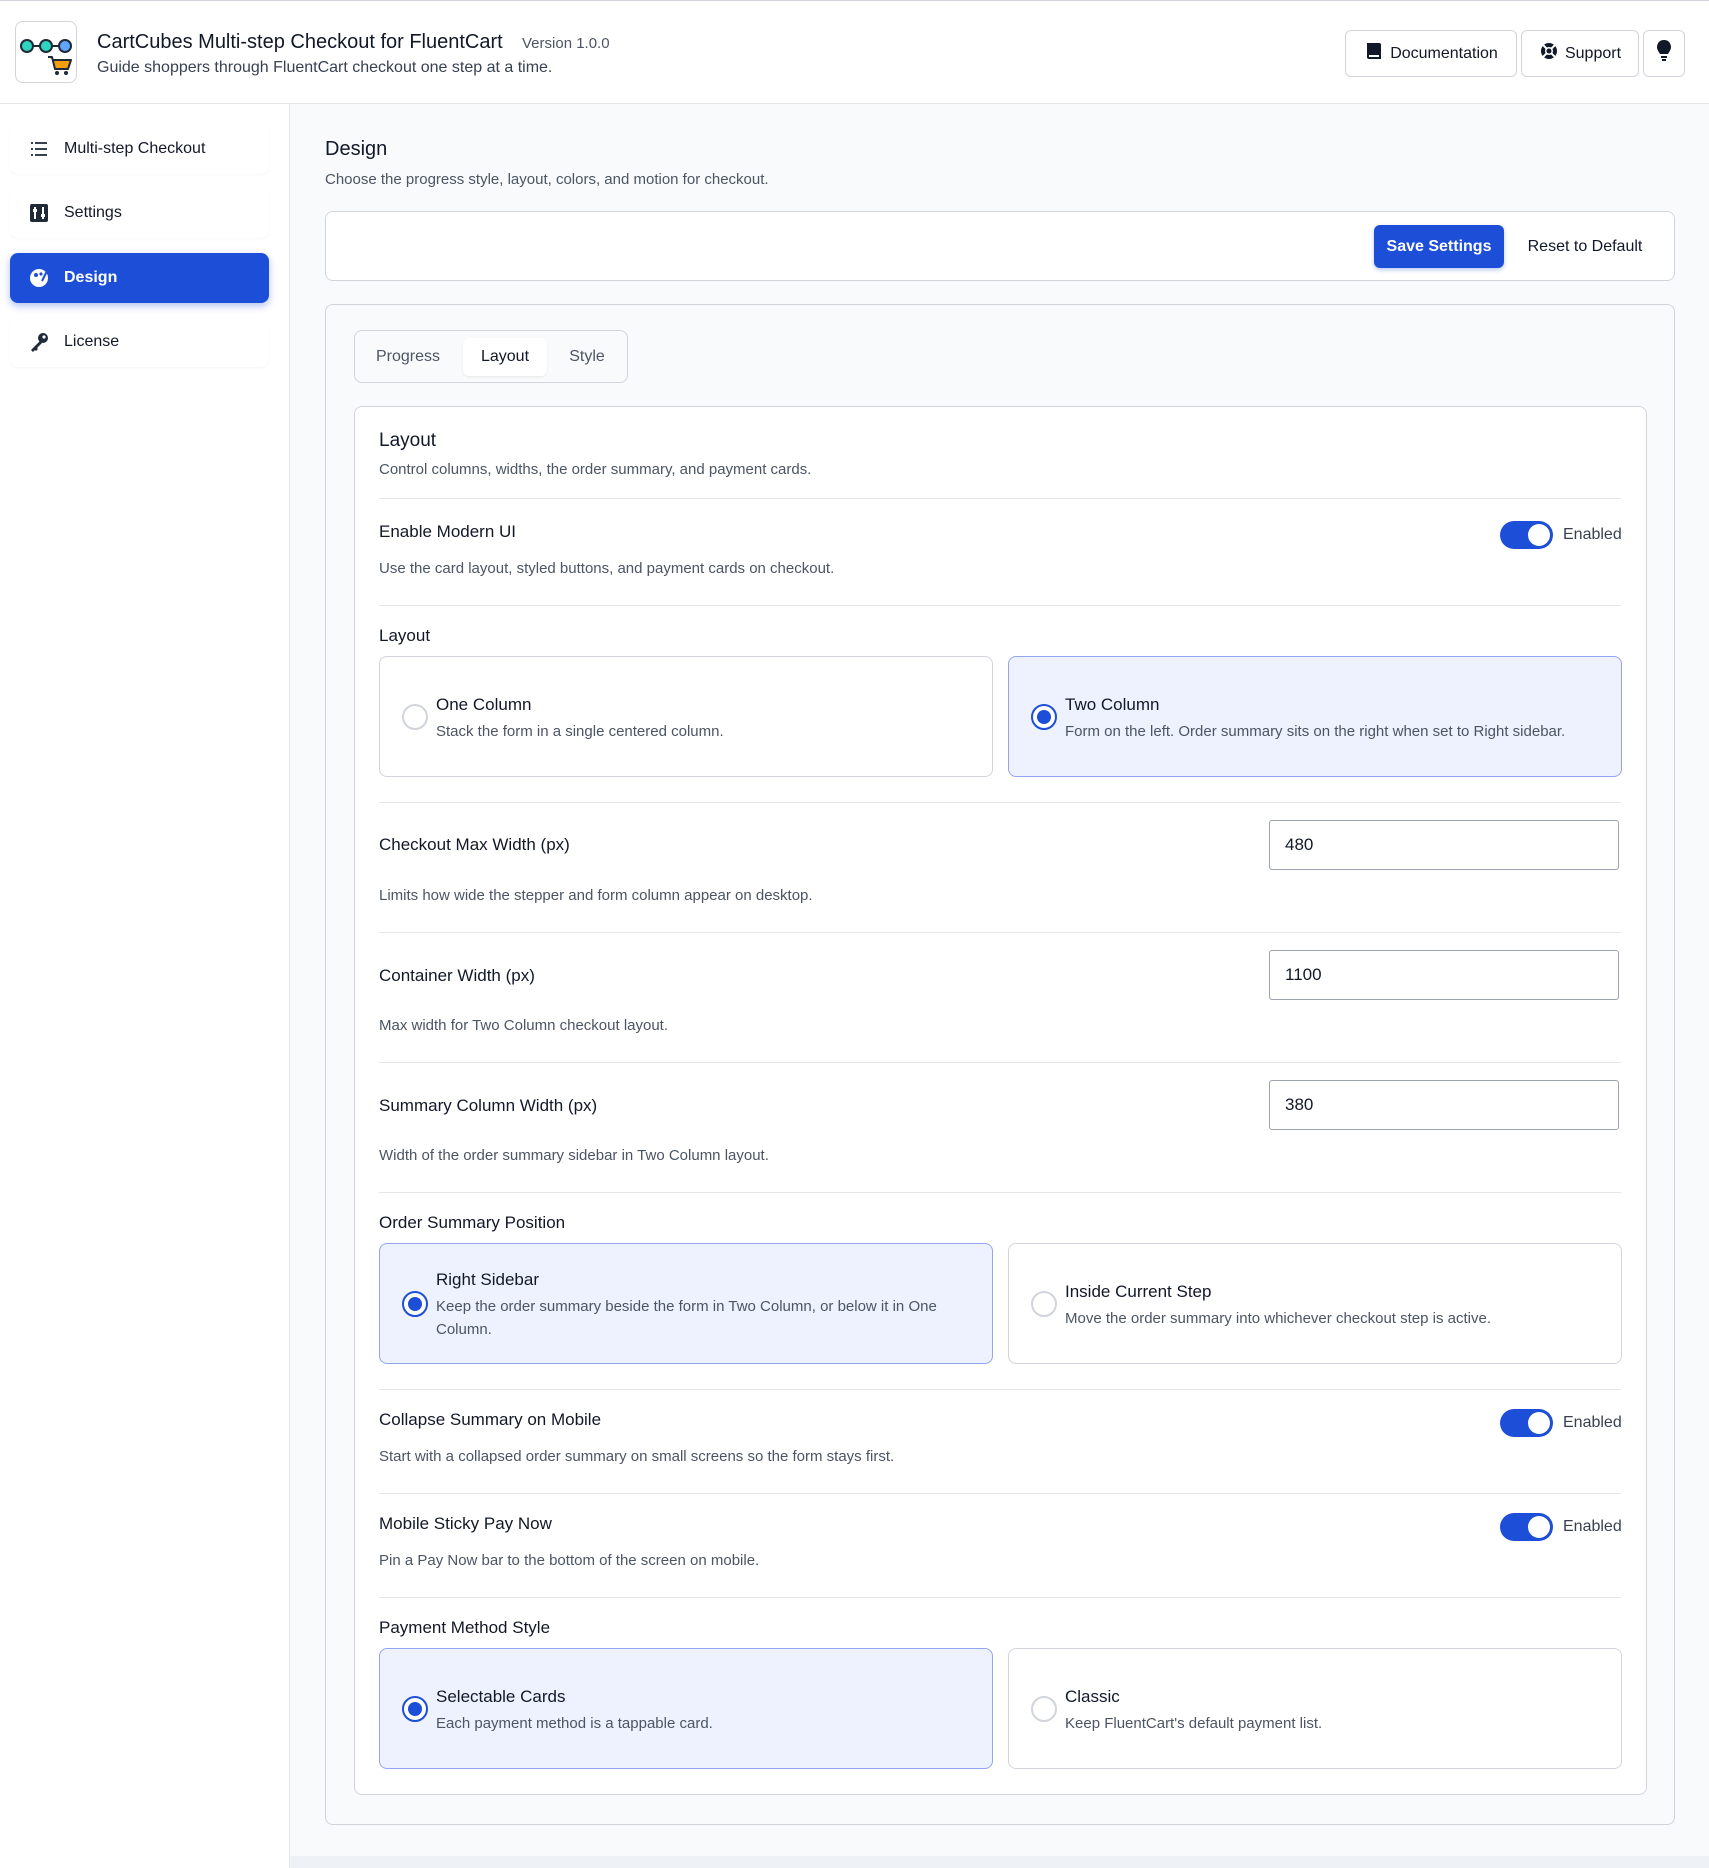  What do you see at coordinates (1374, 53) in the screenshot?
I see `book-icon` at bounding box center [1374, 53].